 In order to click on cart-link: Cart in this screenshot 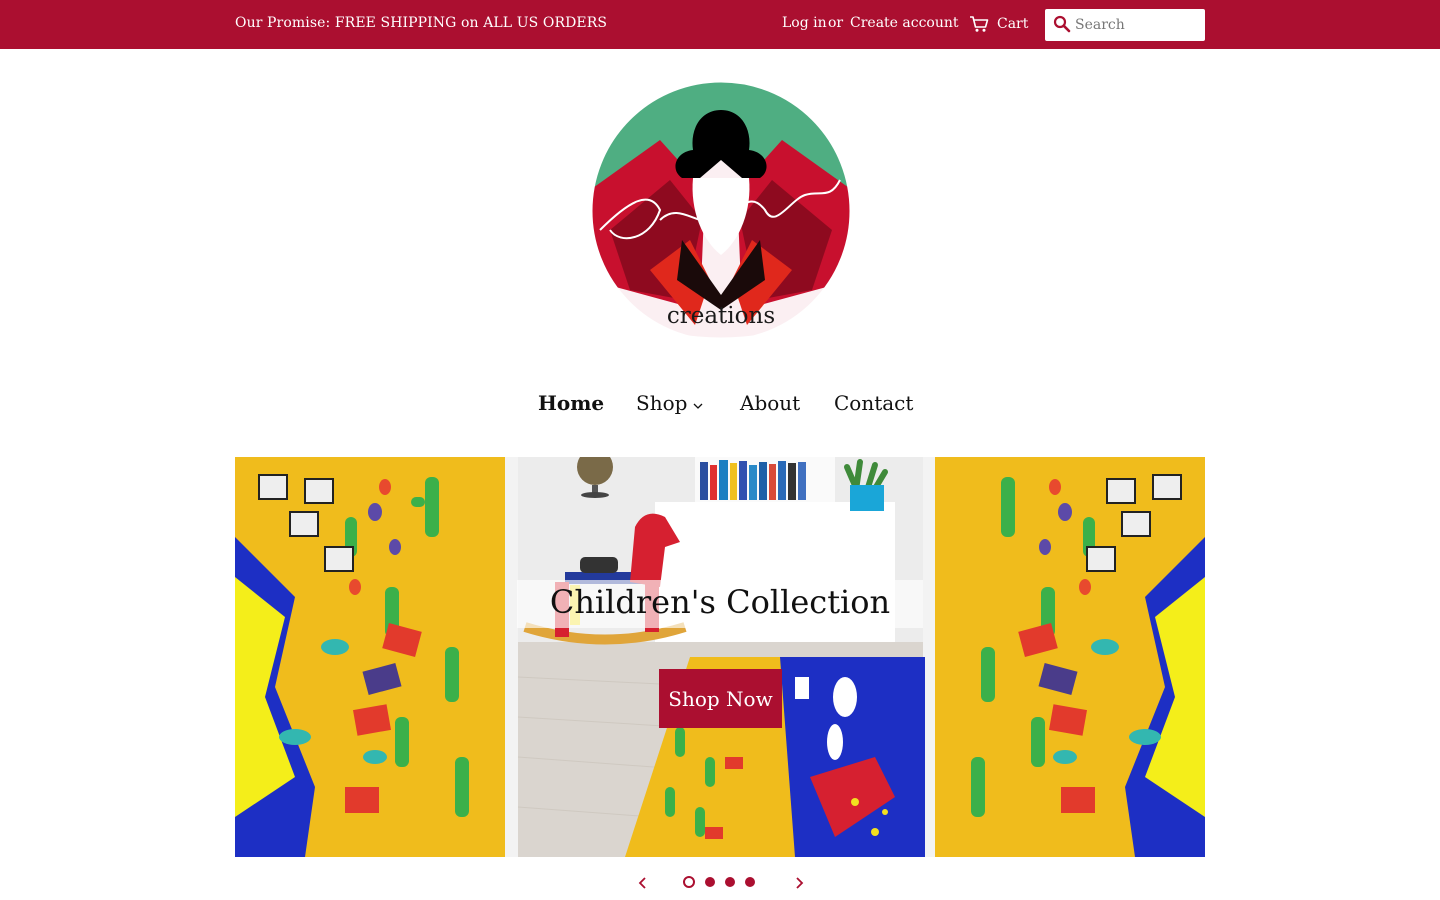, I will do `click(998, 24)`.